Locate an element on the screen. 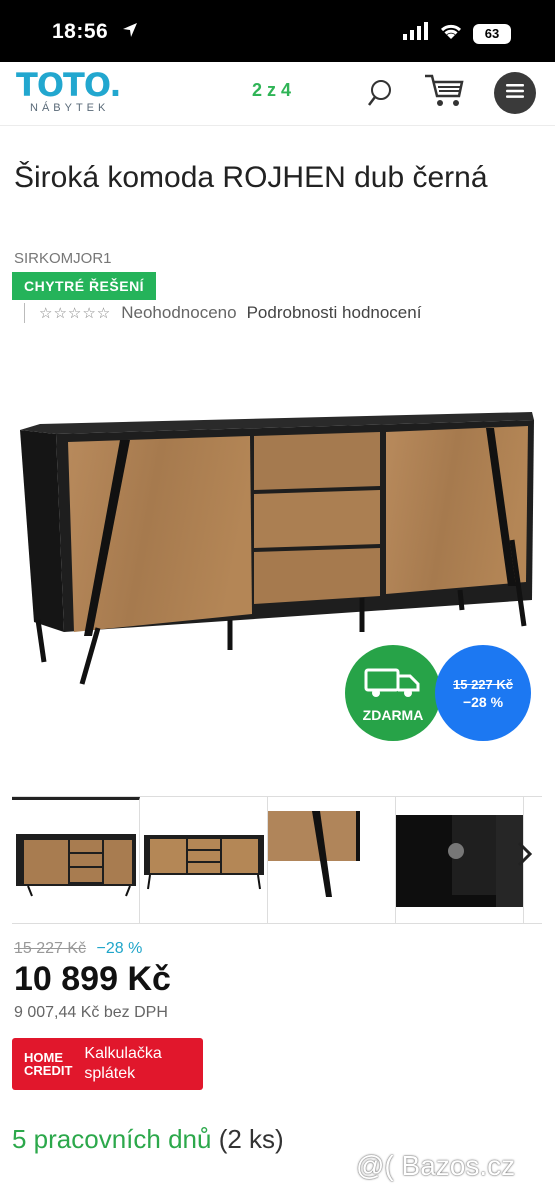 The width and height of the screenshot is (555, 1200). rating-row: ☆☆☆☆☆ Neohodnoceno Podrobnosti hodnocení is located at coordinates (222, 313).